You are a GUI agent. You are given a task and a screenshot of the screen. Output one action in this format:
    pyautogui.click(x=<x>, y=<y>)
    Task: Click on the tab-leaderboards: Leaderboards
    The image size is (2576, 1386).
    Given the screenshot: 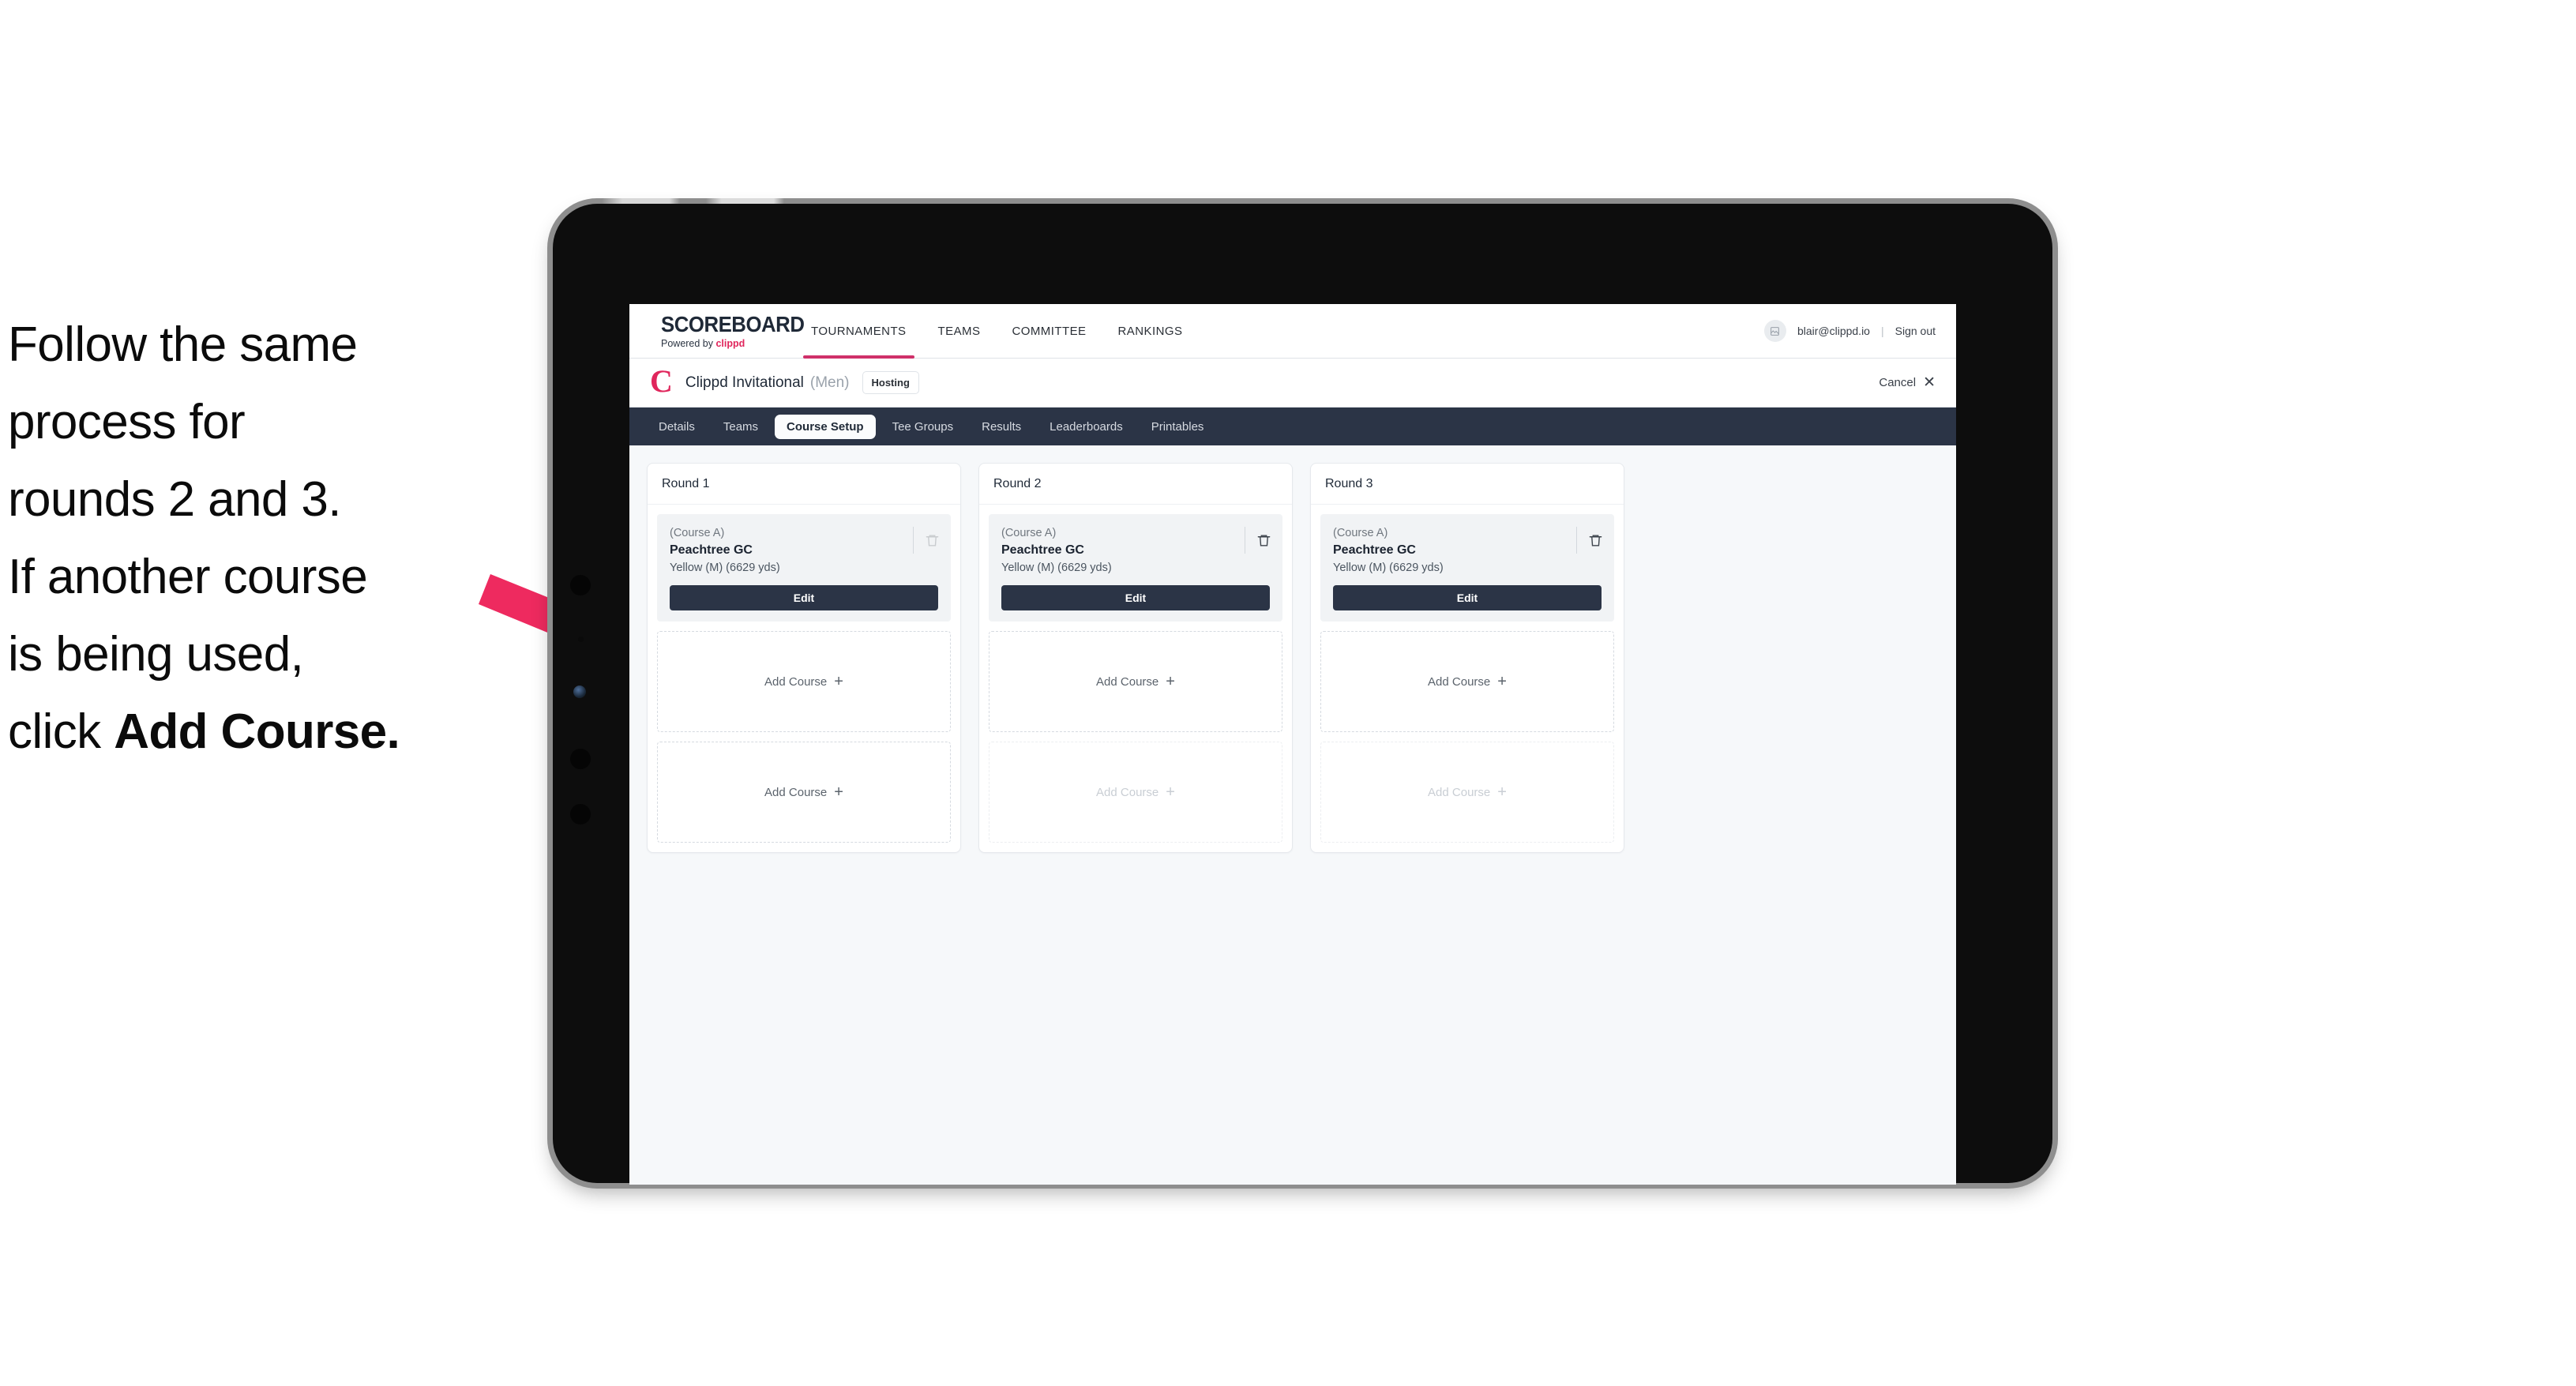 What is the action you would take?
    pyautogui.click(x=1086, y=427)
    